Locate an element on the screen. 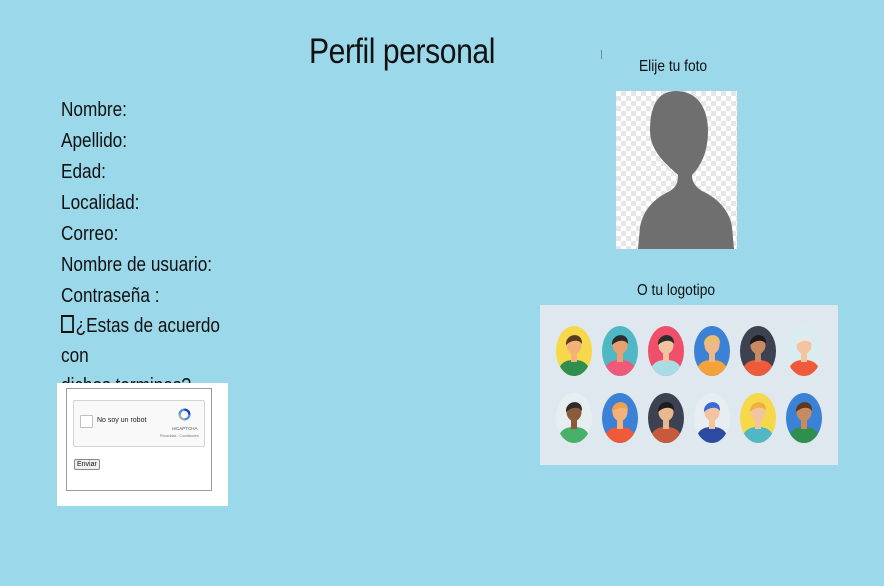 The image size is (884, 586). avatar-grid is located at coordinates (689, 385).